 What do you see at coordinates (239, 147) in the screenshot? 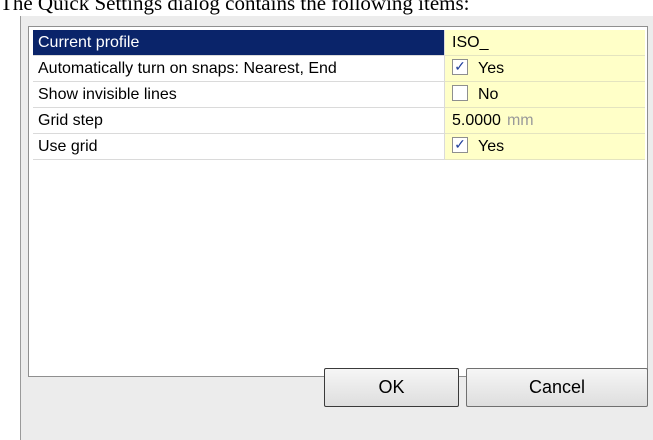
I see `property-name: Use grid` at bounding box center [239, 147].